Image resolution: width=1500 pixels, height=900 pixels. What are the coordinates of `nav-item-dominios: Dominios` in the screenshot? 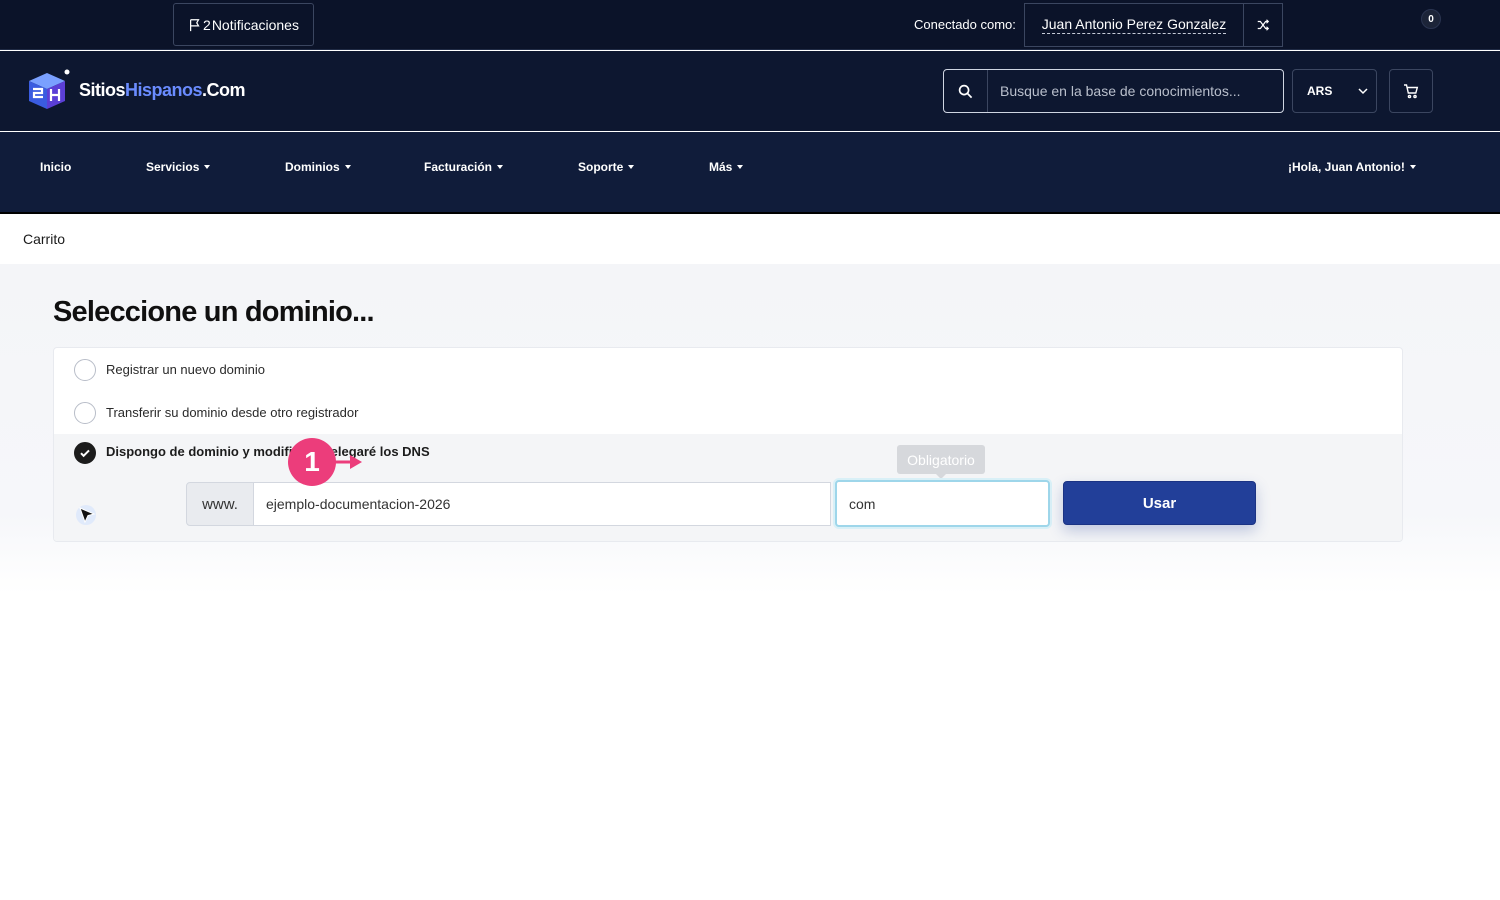 It's located at (318, 167).